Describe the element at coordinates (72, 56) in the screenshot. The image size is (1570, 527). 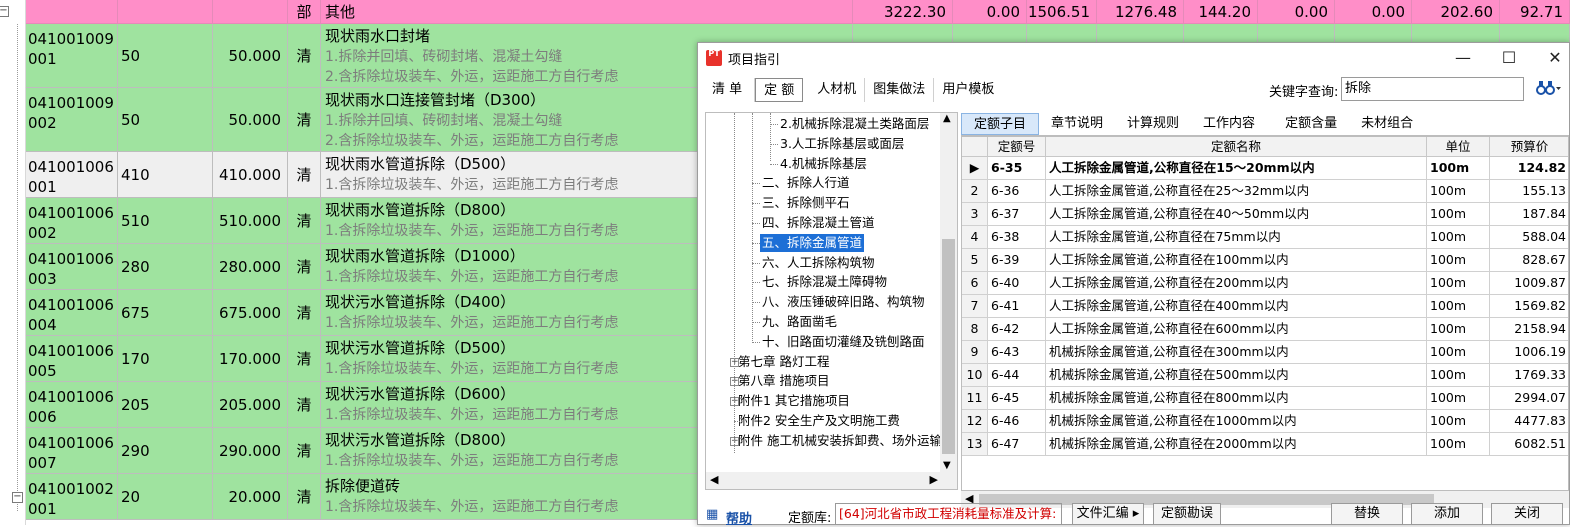
I see `cell-code: 041001009001` at that location.